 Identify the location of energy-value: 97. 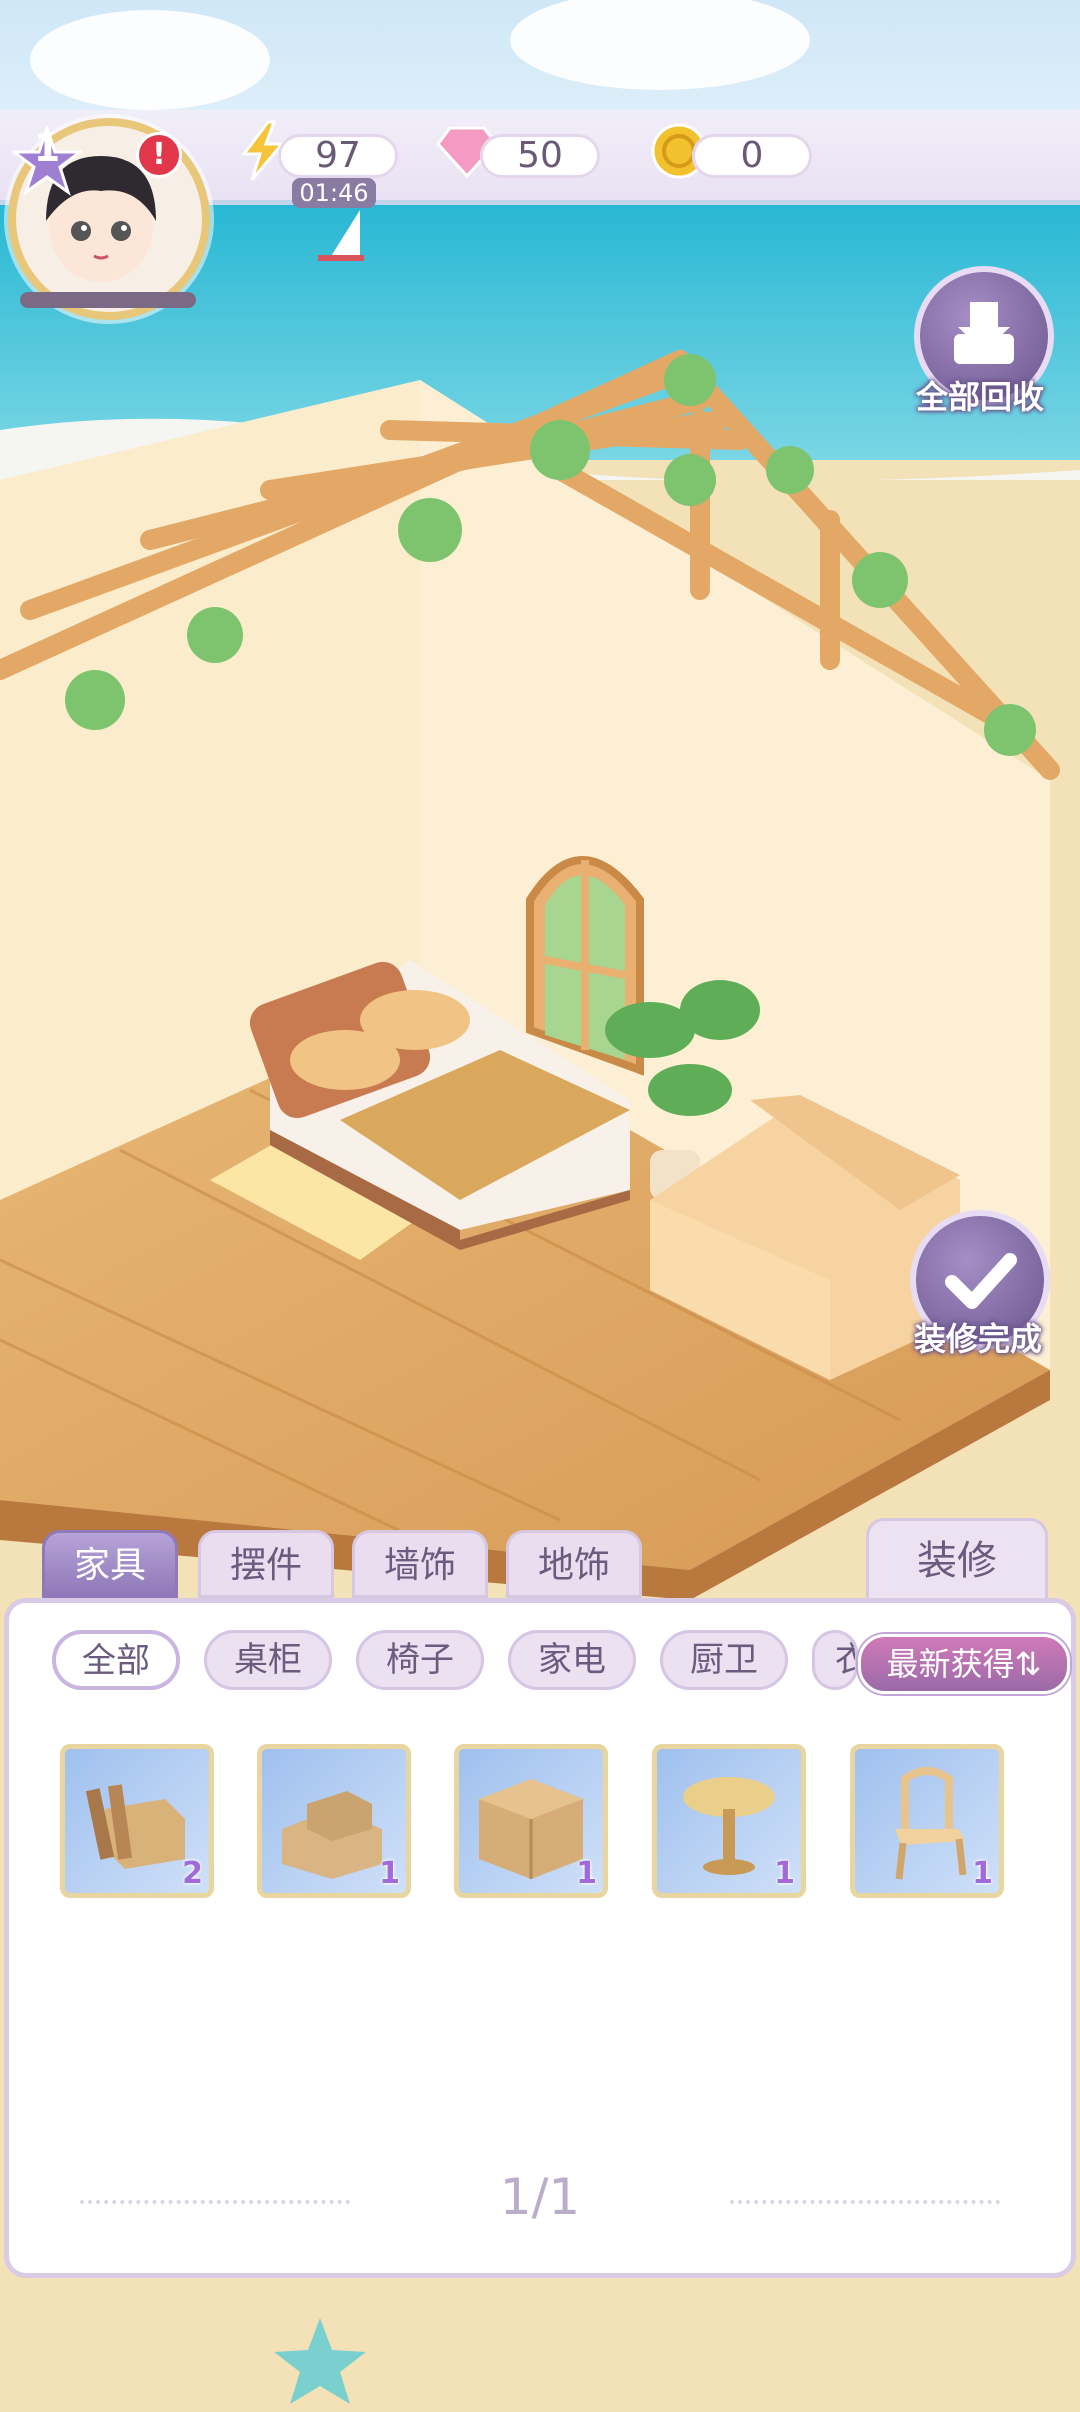
(338, 156).